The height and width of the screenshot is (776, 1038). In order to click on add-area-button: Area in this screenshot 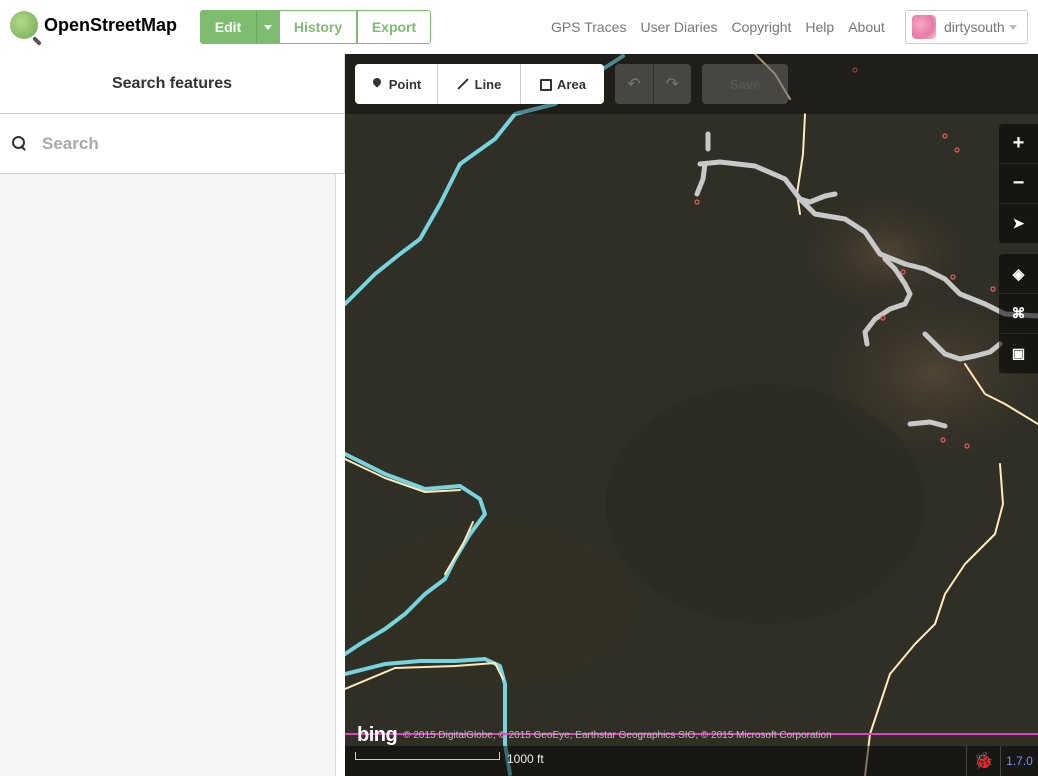, I will do `click(562, 84)`.